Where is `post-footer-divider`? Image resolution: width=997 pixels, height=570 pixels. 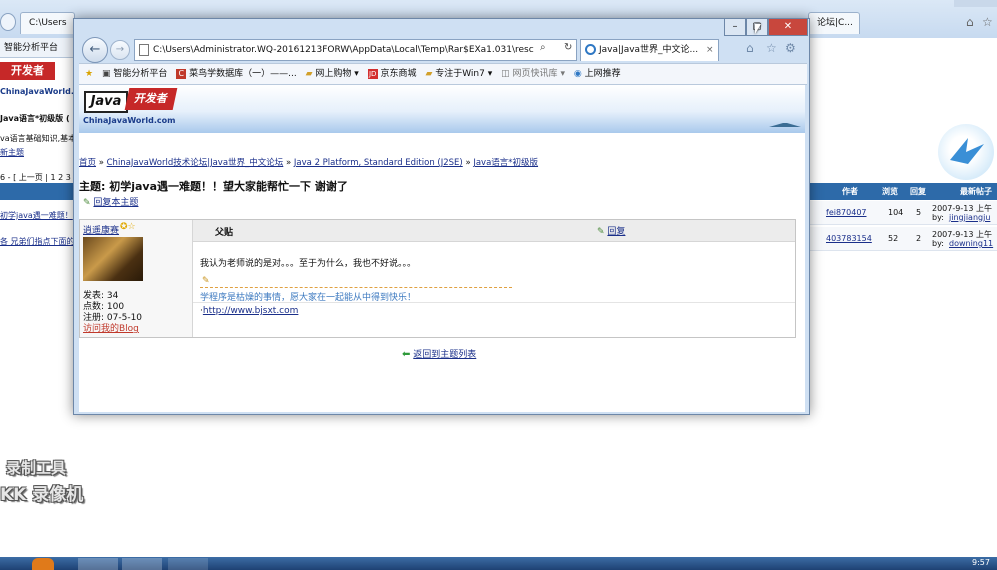 post-footer-divider is located at coordinates (494, 302).